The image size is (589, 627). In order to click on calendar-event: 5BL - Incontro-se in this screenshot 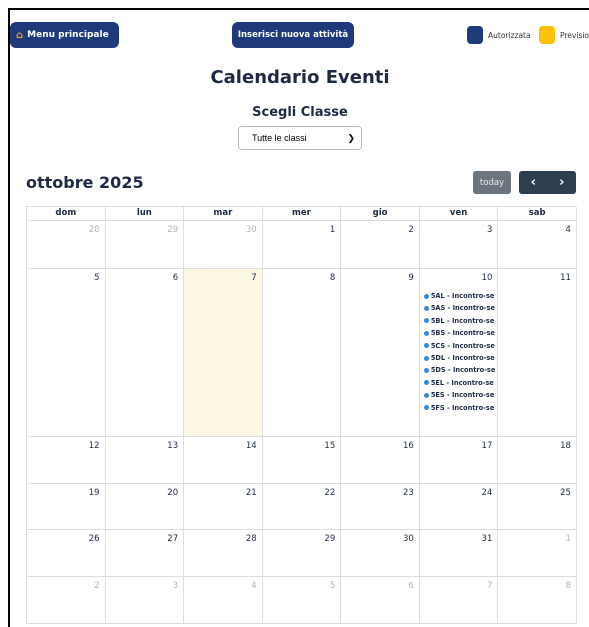, I will do `click(460, 321)`.